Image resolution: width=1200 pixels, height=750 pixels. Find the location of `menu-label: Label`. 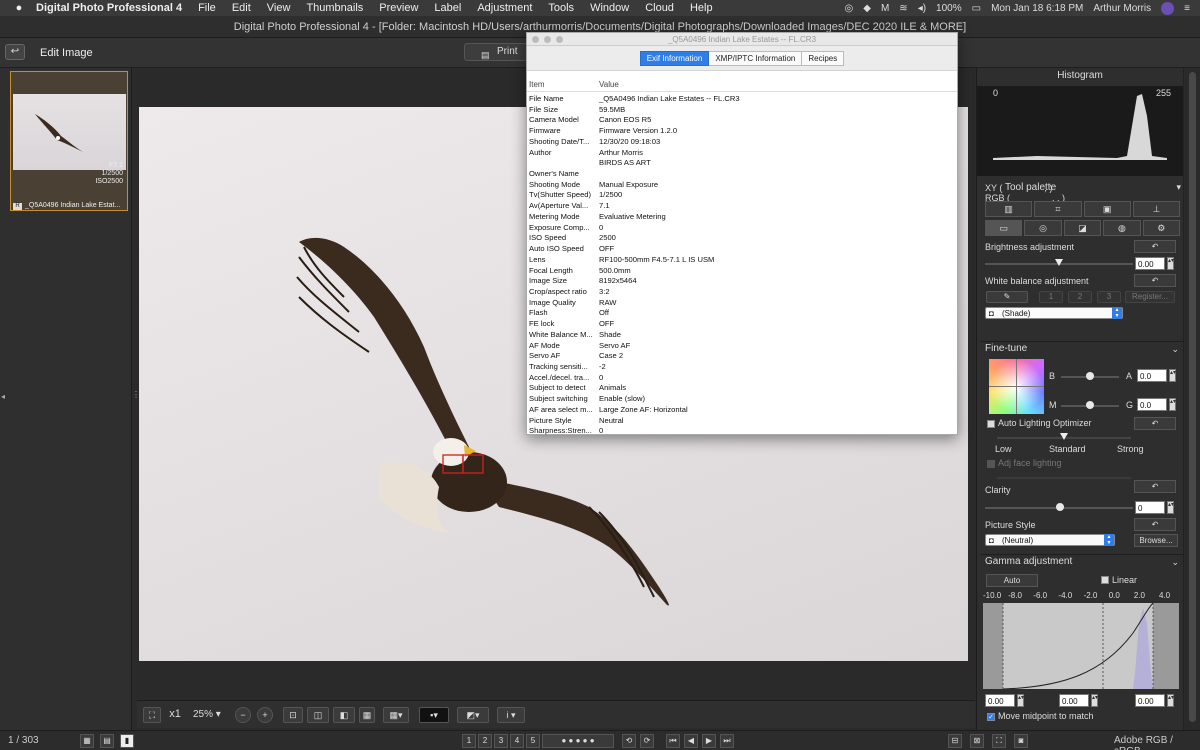

menu-label: Label is located at coordinates (447, 8).